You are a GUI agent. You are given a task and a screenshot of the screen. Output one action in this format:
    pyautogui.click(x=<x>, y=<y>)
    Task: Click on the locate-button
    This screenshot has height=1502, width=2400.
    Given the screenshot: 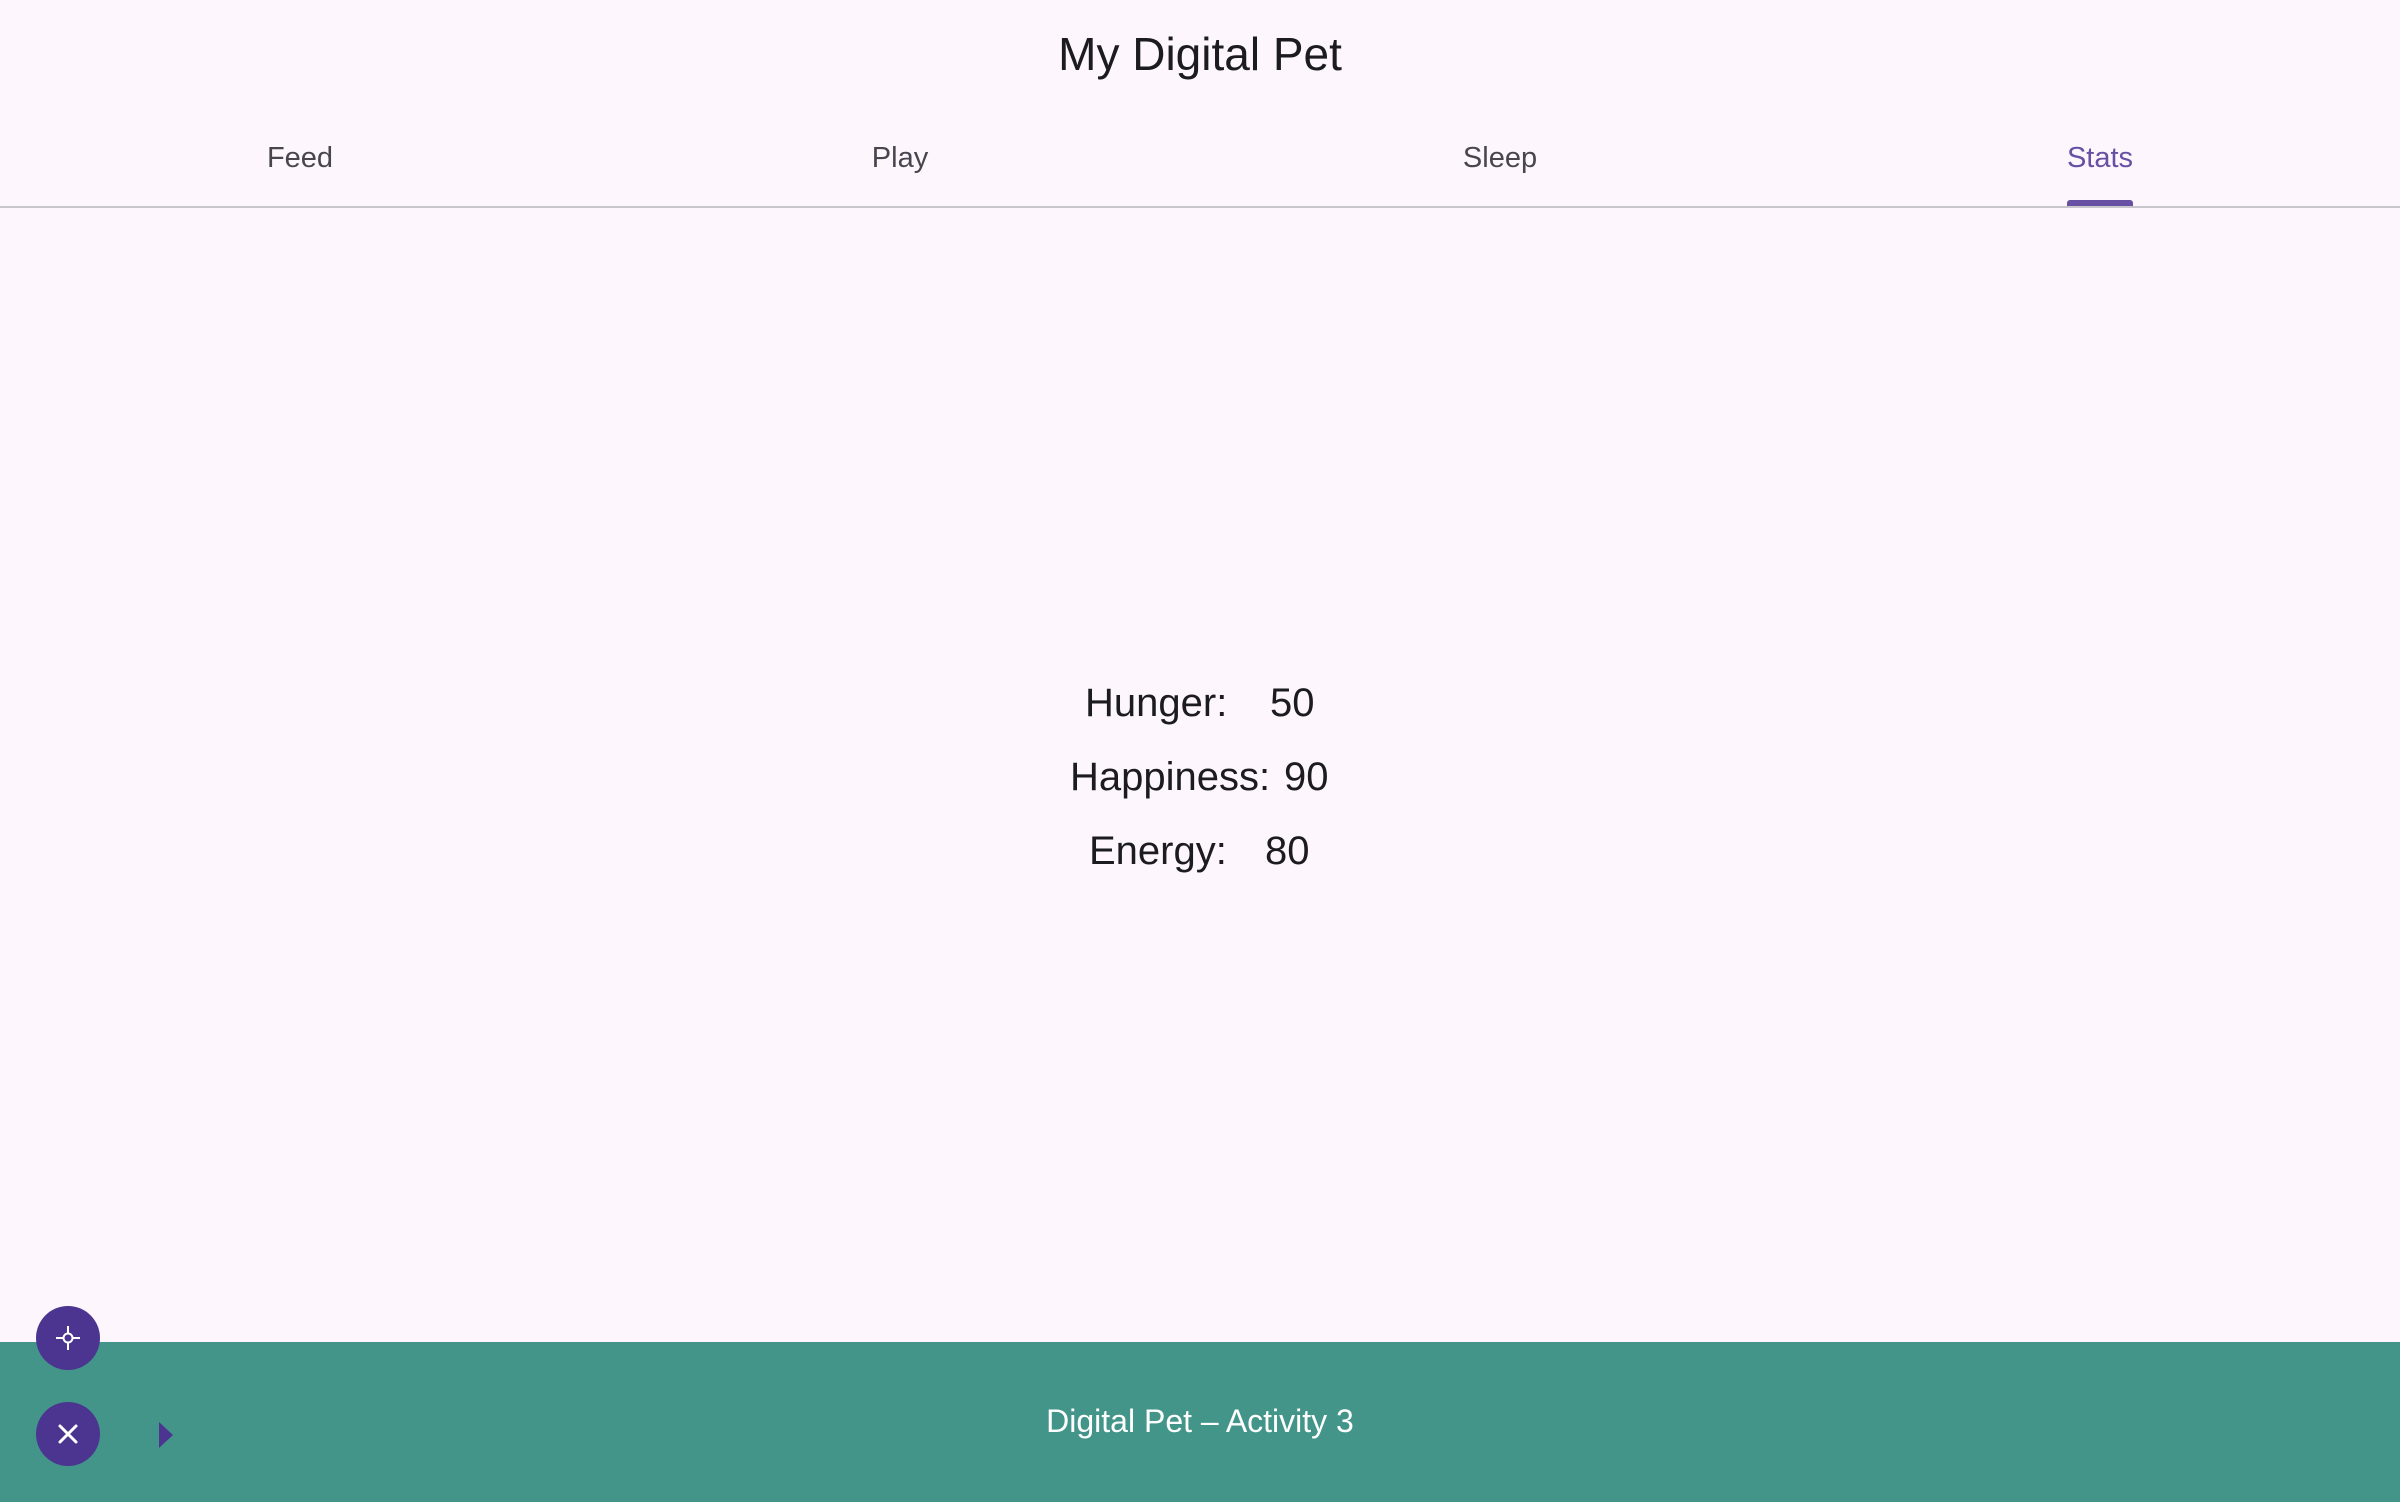 What is the action you would take?
    pyautogui.click(x=68, y=1338)
    